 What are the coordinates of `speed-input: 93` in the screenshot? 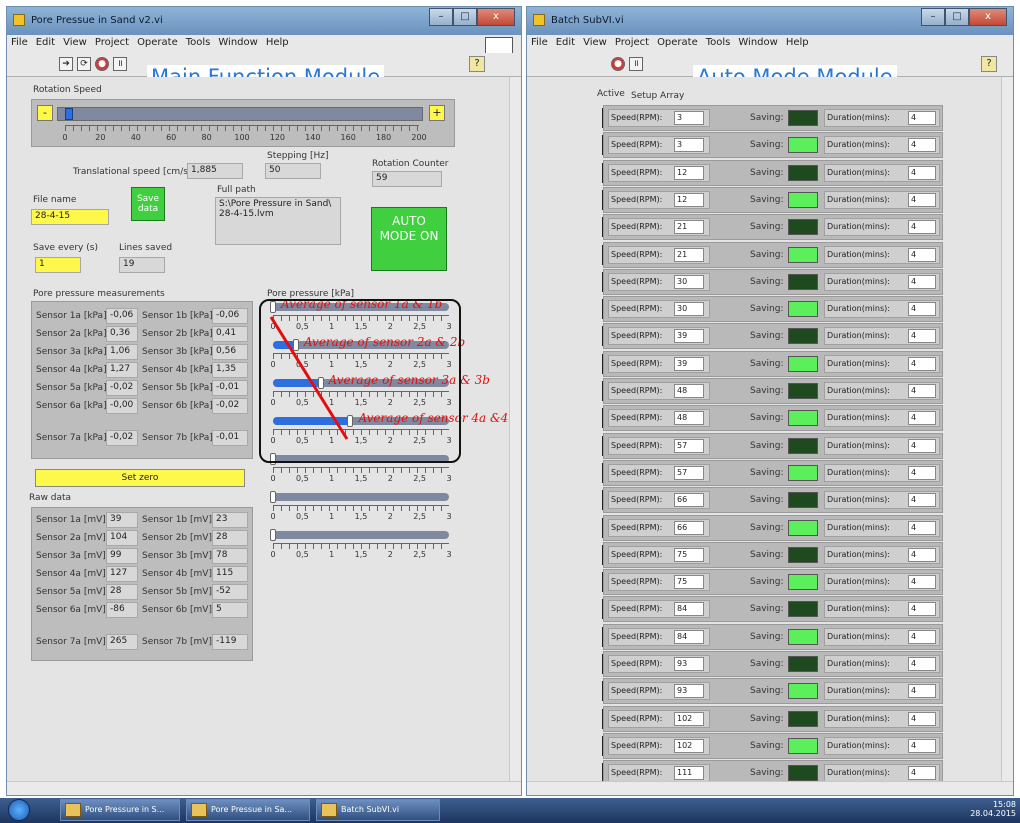 It's located at (689, 664).